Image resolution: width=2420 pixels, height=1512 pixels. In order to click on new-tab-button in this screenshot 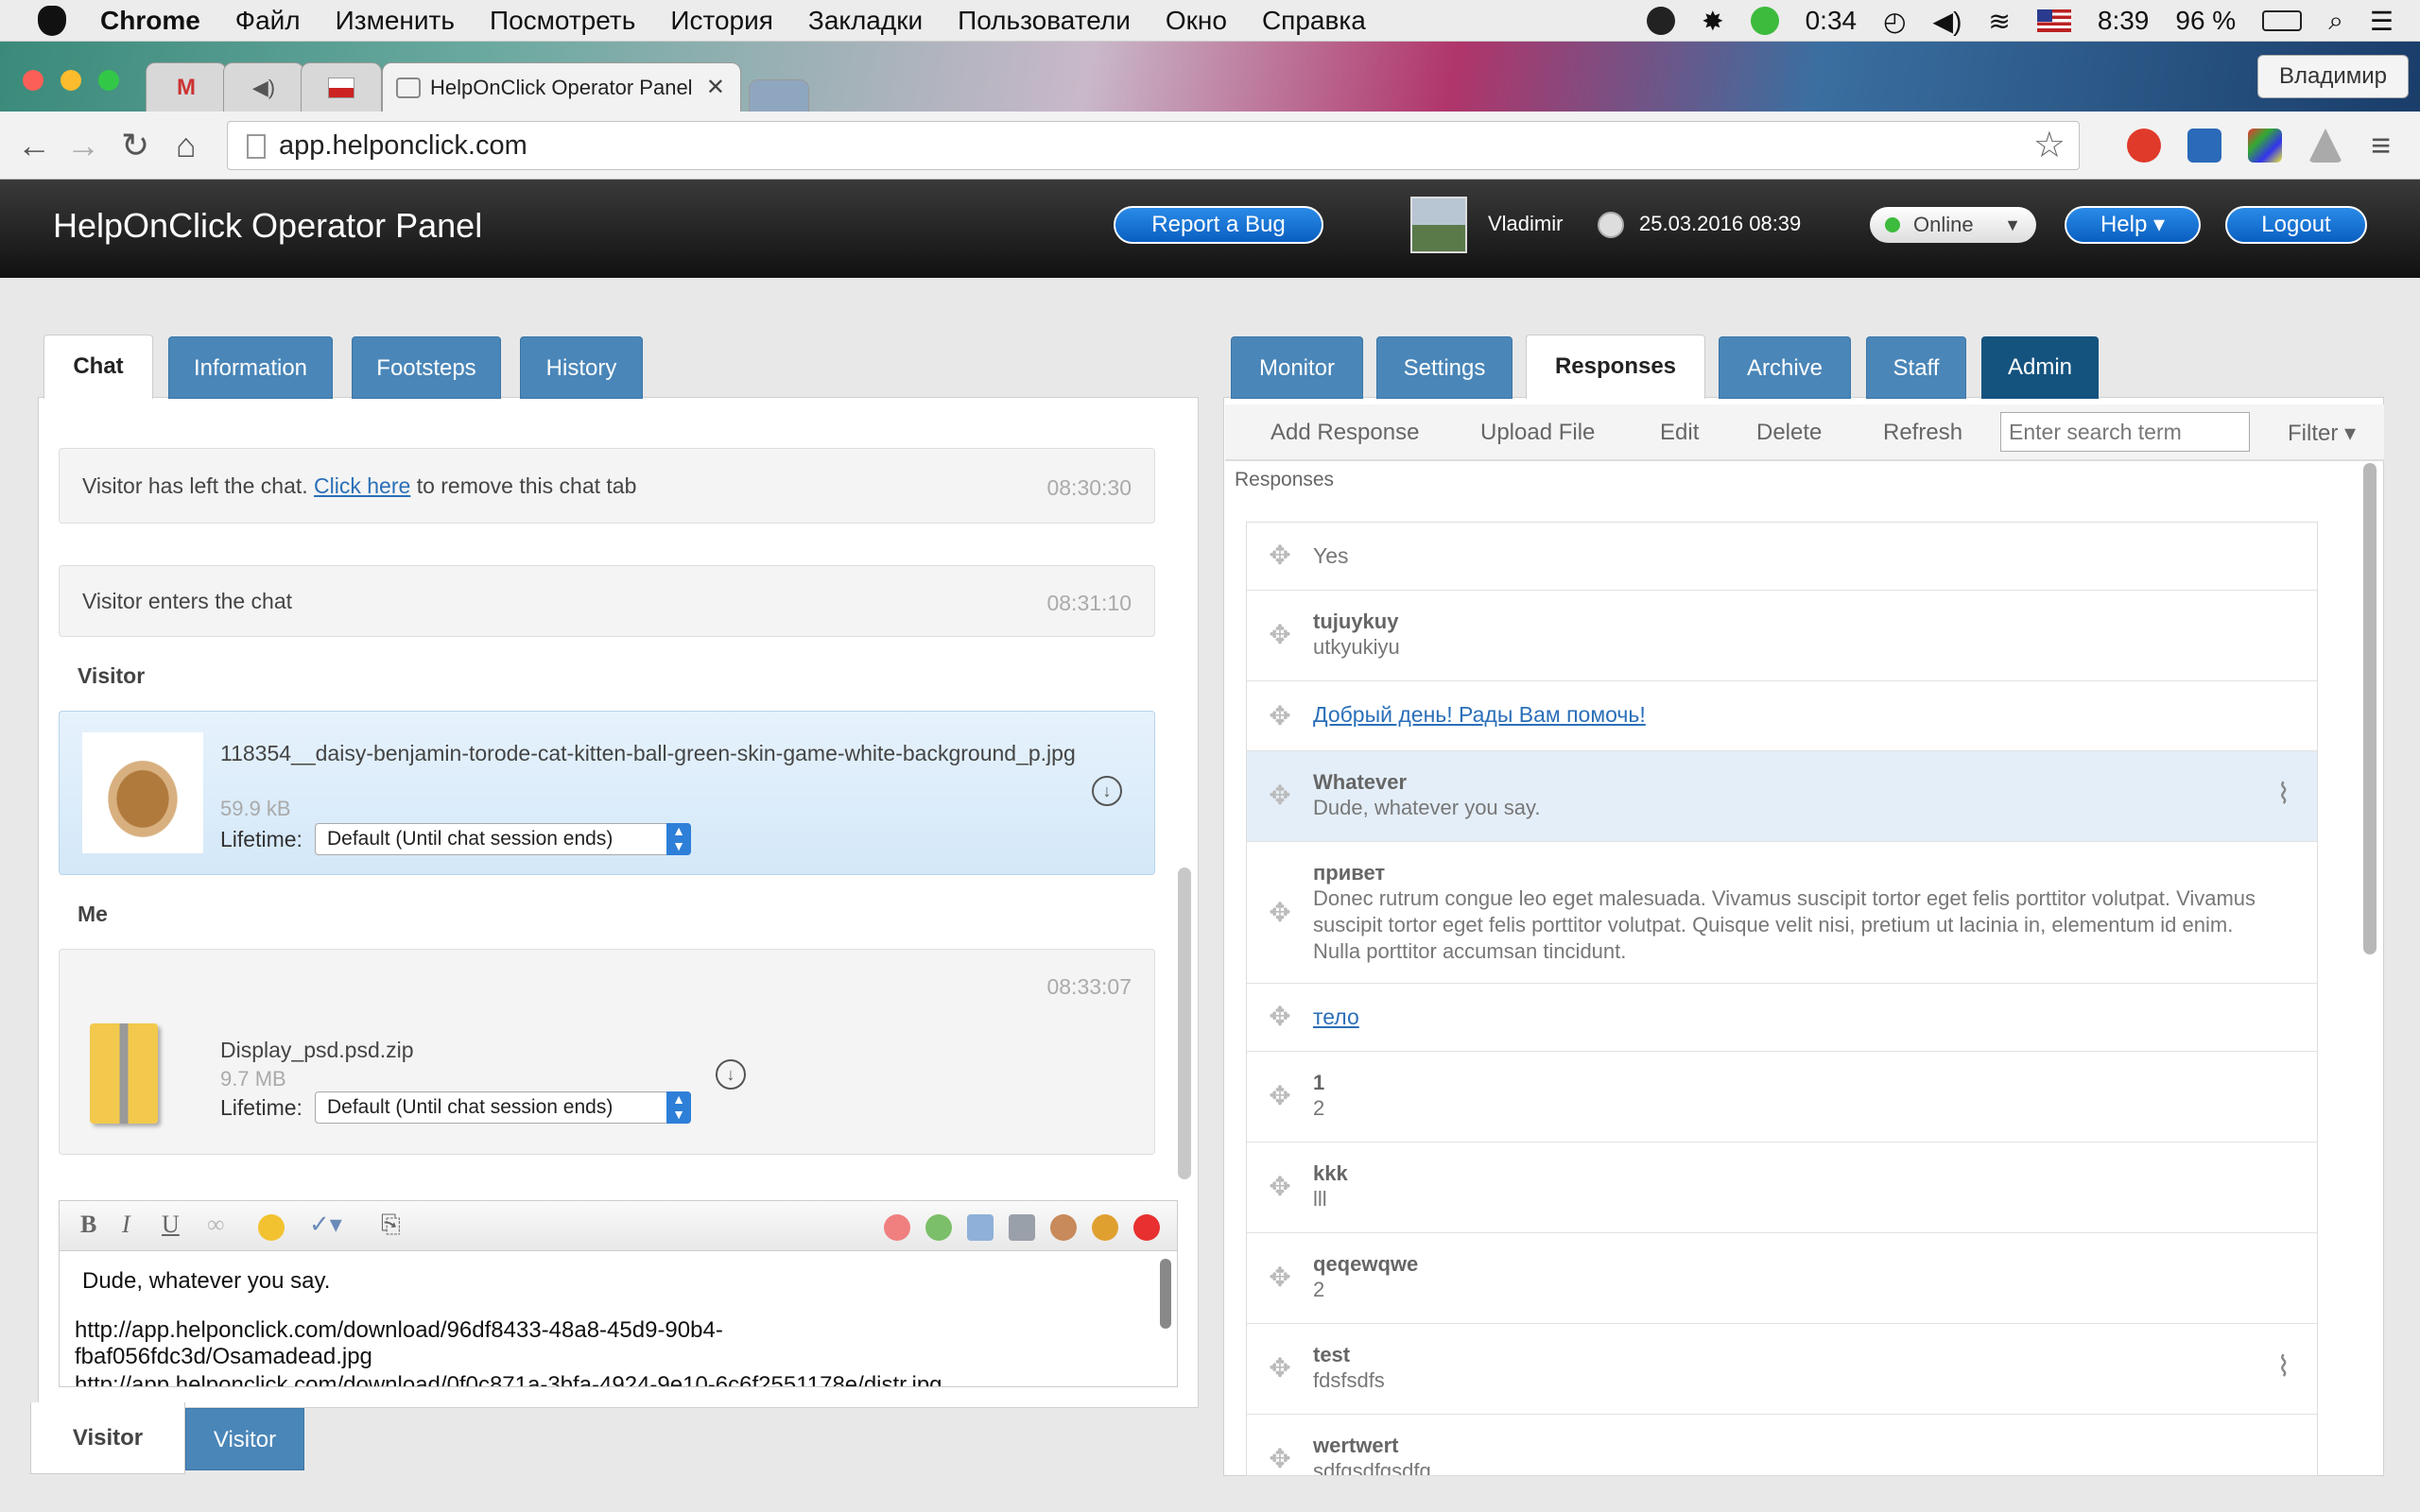, I will do `click(779, 95)`.